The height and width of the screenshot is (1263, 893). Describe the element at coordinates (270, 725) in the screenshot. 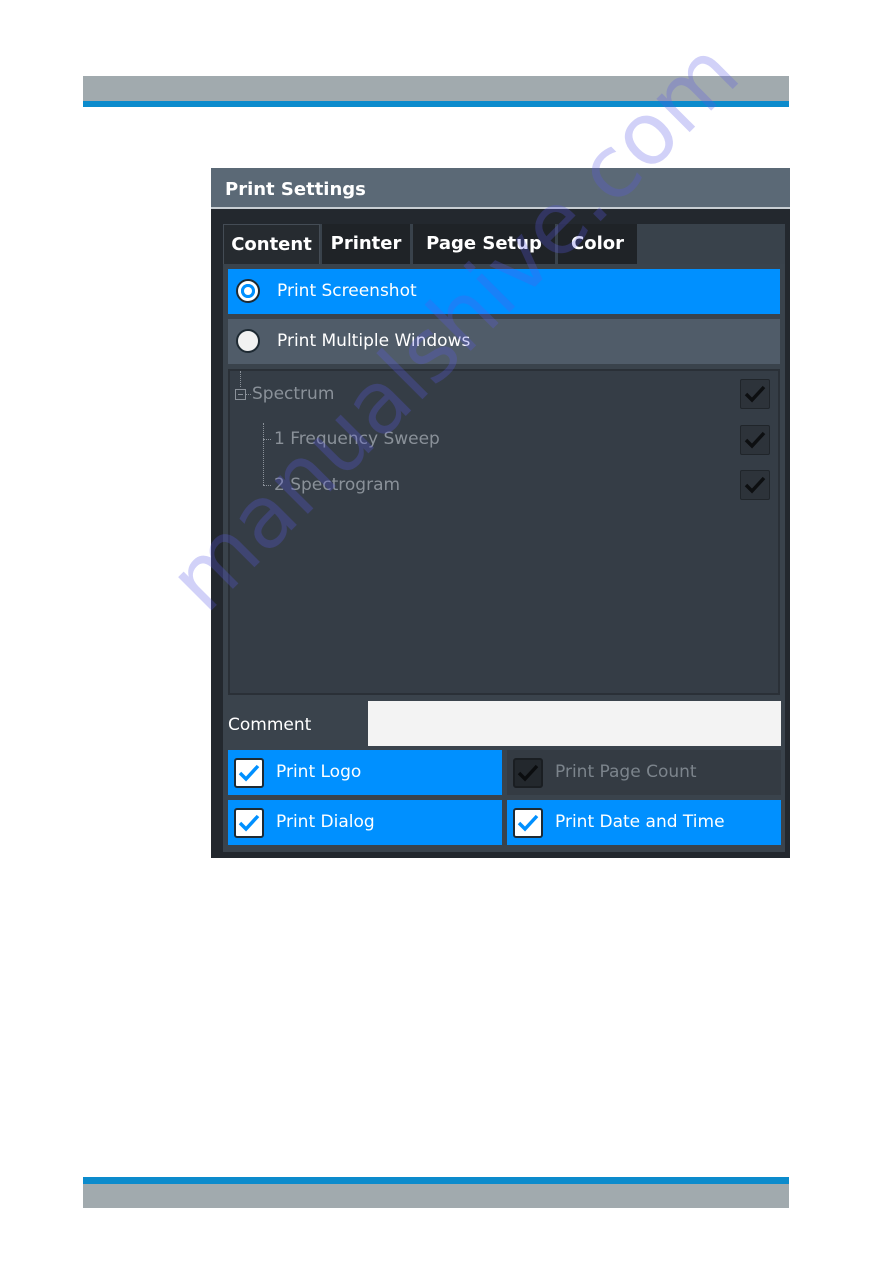

I see `comment-label: Comment` at that location.